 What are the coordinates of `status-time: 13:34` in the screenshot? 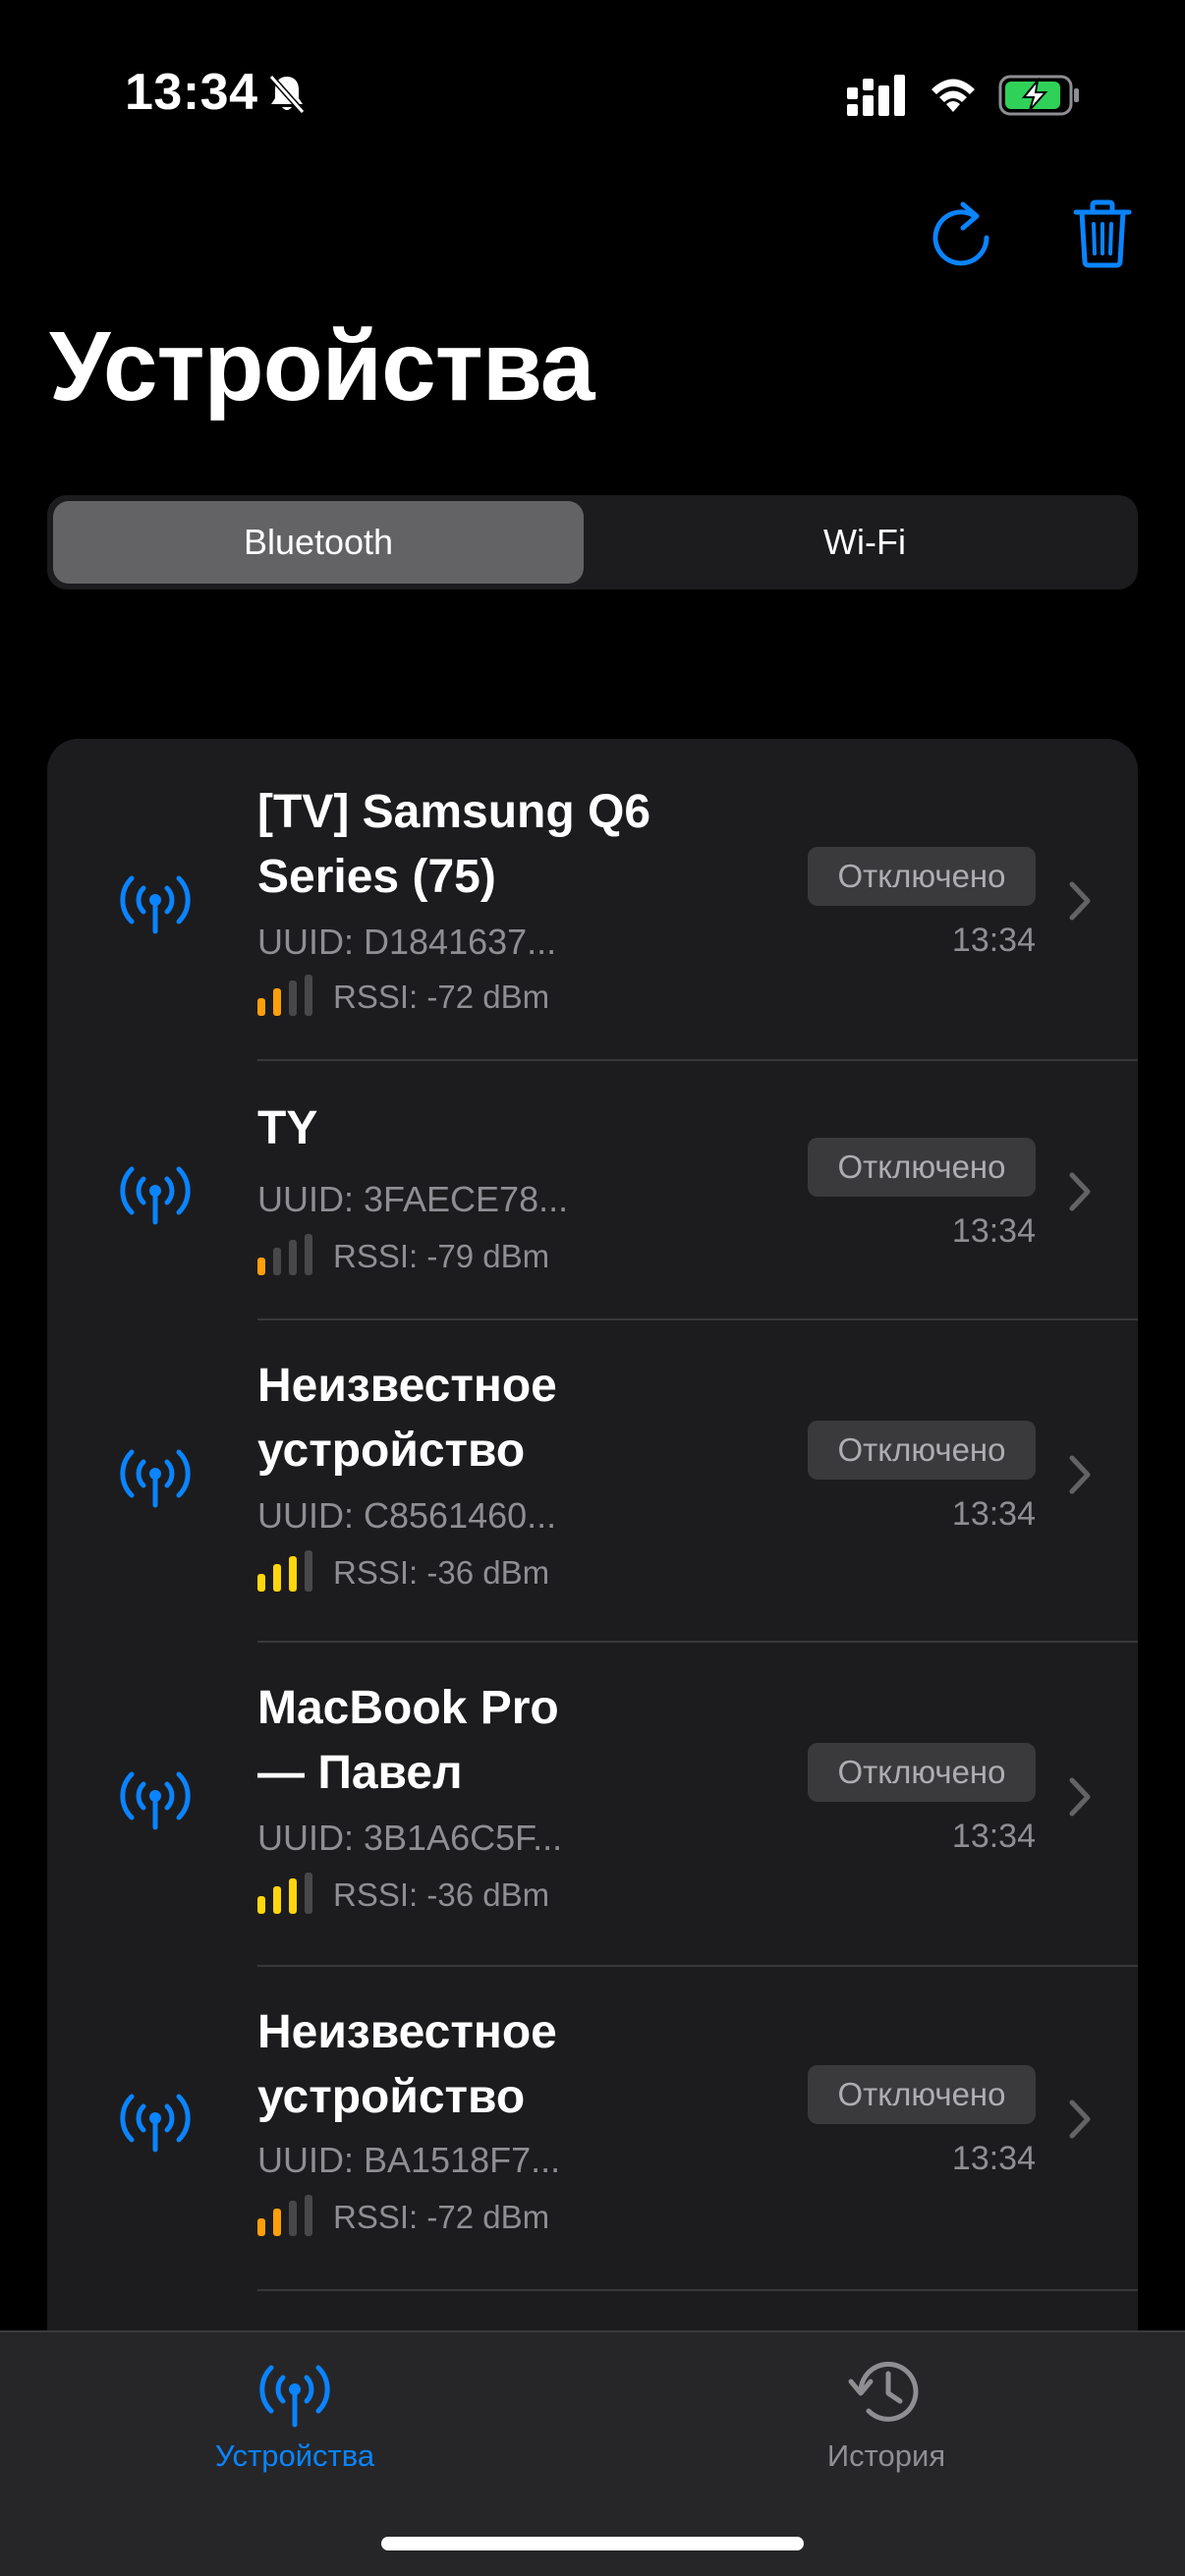 It's located at (192, 92).